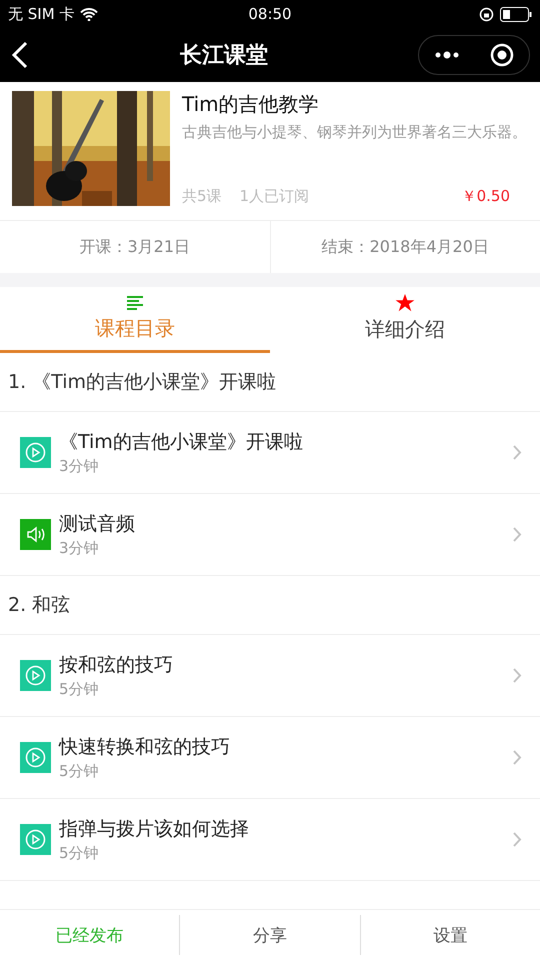 The image size is (540, 960). What do you see at coordinates (41, 14) in the screenshot?
I see `carrier-label: 无 SIM 卡` at bounding box center [41, 14].